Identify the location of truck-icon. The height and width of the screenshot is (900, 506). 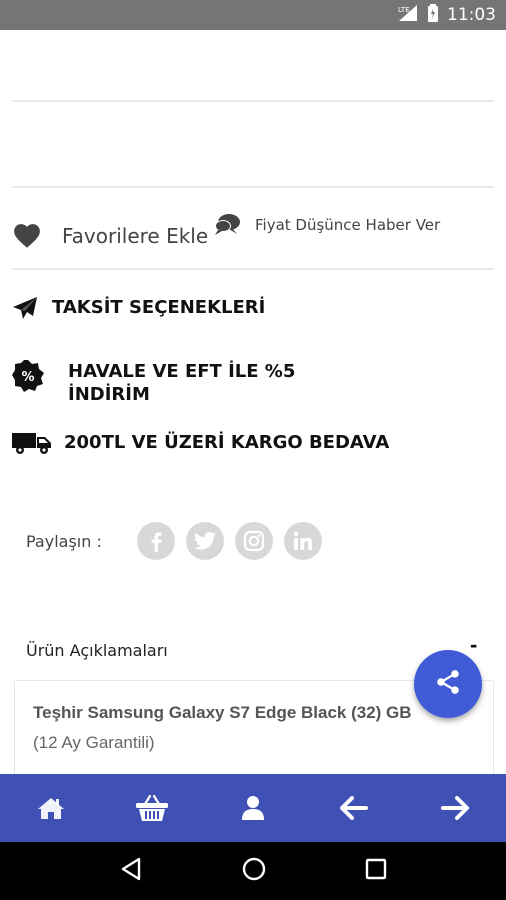
(38, 445).